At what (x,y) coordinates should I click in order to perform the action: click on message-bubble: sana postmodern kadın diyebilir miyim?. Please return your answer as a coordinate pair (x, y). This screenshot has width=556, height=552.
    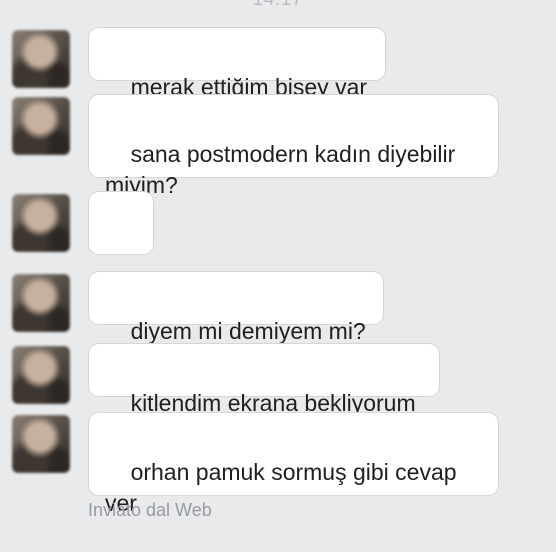
    Looking at the image, I should click on (293, 146).